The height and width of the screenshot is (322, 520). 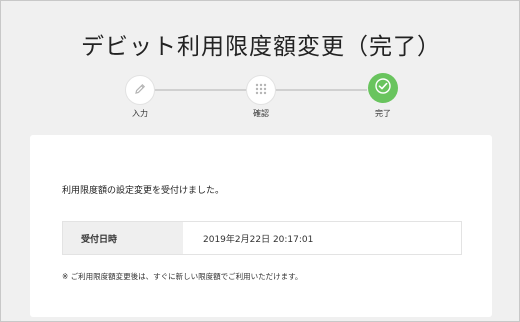 I want to click on footnote: ※ ご利用限度額変更後は、すぐに新しい限度額でご利用いただけます。, so click(x=182, y=276).